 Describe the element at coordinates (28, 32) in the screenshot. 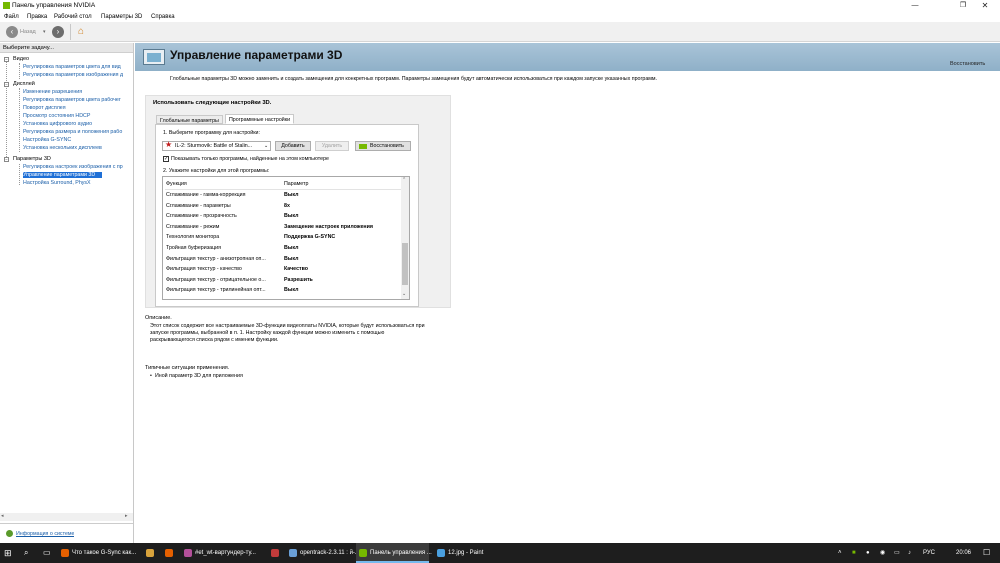

I see `back-label: Назад` at that location.